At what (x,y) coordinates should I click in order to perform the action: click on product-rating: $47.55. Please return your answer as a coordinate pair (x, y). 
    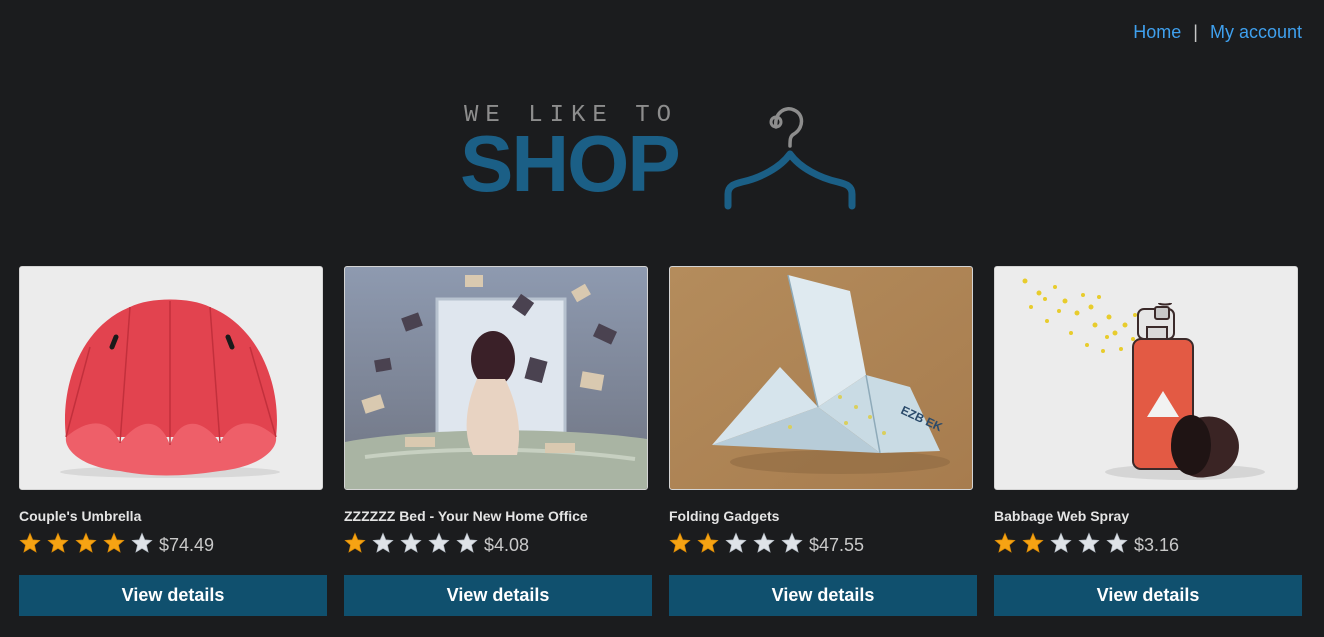
    Looking at the image, I should click on (823, 543).